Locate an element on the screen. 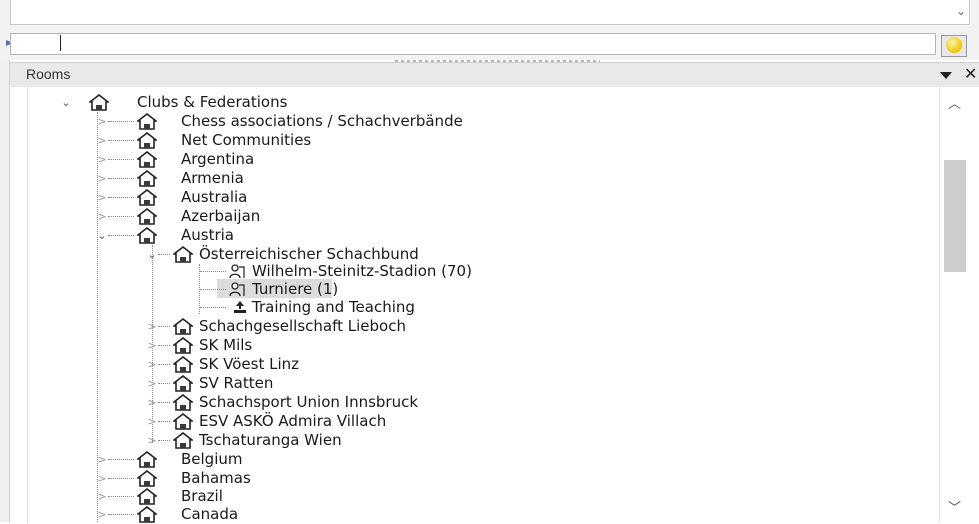  tree-item-label: Clubs & Federations is located at coordinates (212, 102).